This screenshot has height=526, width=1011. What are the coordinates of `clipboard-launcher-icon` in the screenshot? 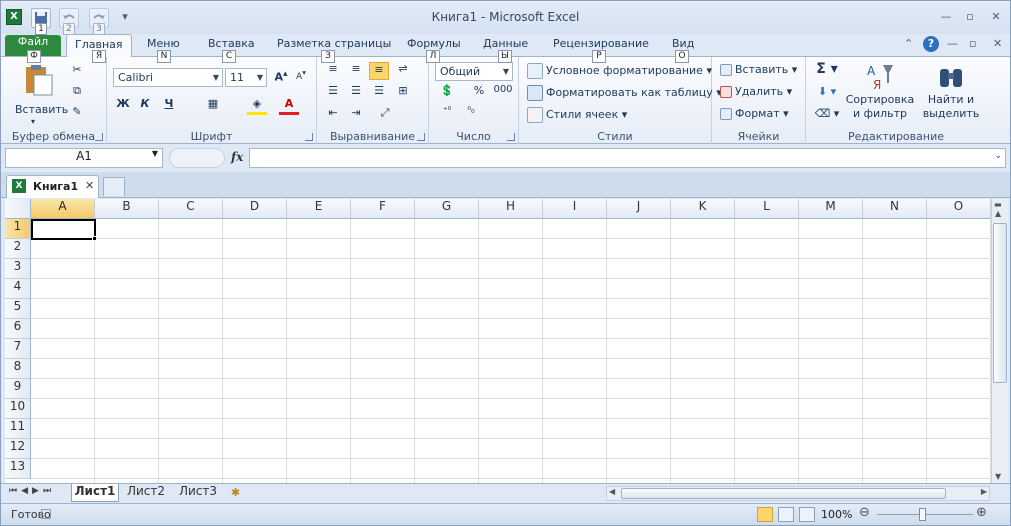 It's located at (99, 137).